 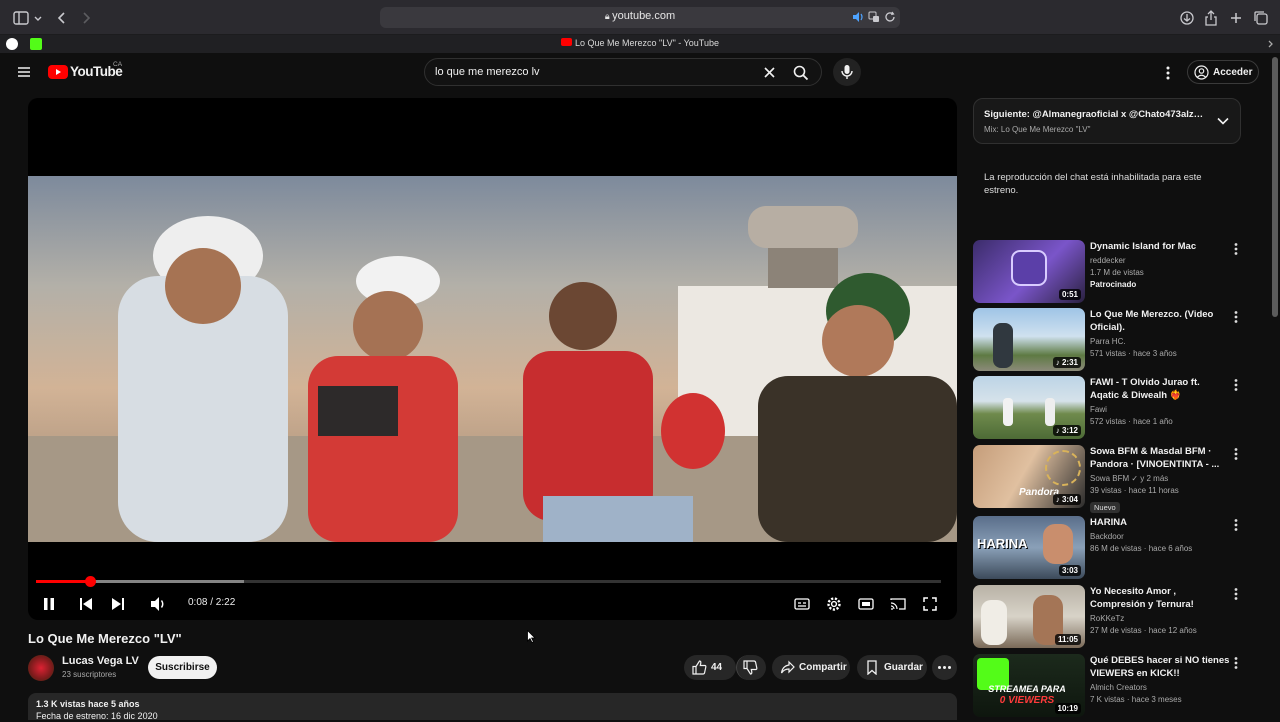 I want to click on channel-name: RoKKeTz, so click(x=1160, y=619).